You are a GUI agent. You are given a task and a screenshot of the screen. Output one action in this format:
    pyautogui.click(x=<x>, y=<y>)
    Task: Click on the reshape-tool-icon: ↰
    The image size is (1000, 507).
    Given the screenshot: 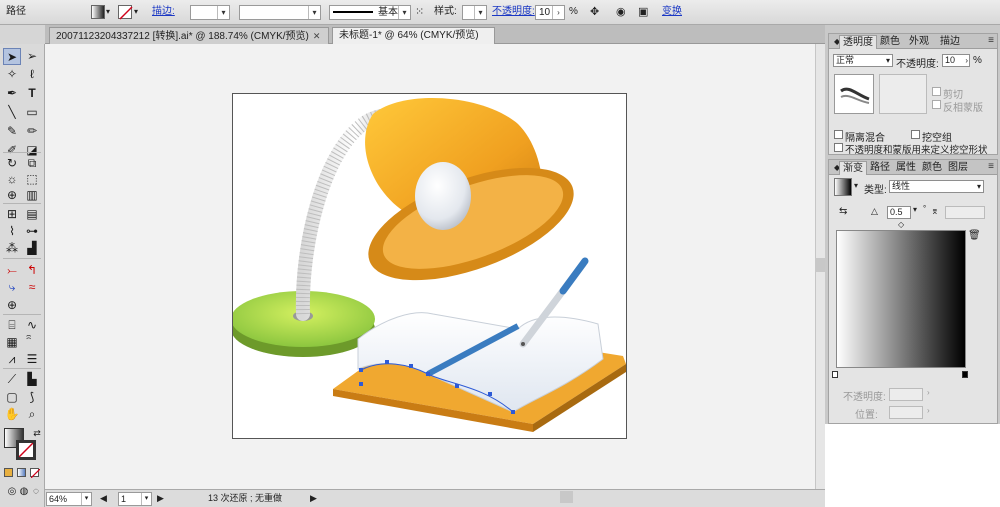 What is the action you would take?
    pyautogui.click(x=32, y=270)
    